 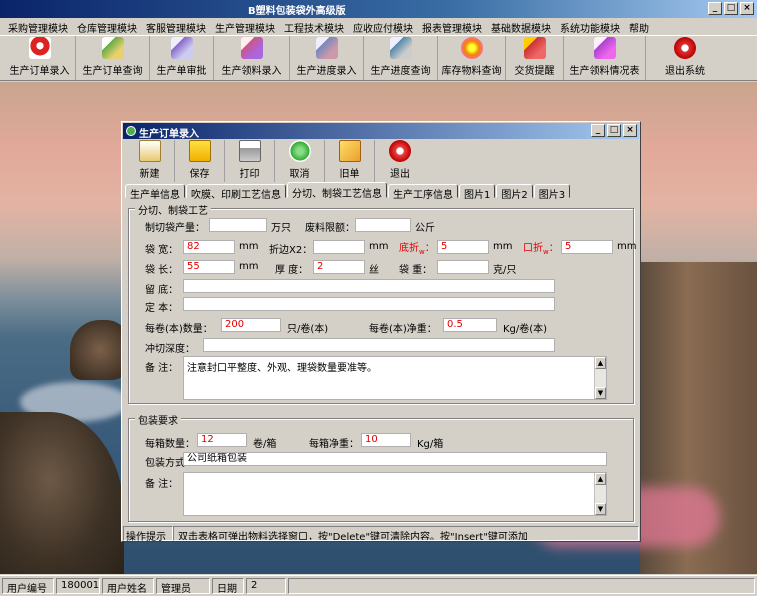 What do you see at coordinates (600, 378) in the screenshot?
I see `remarks-scrollbar: ▲ ▼` at bounding box center [600, 378].